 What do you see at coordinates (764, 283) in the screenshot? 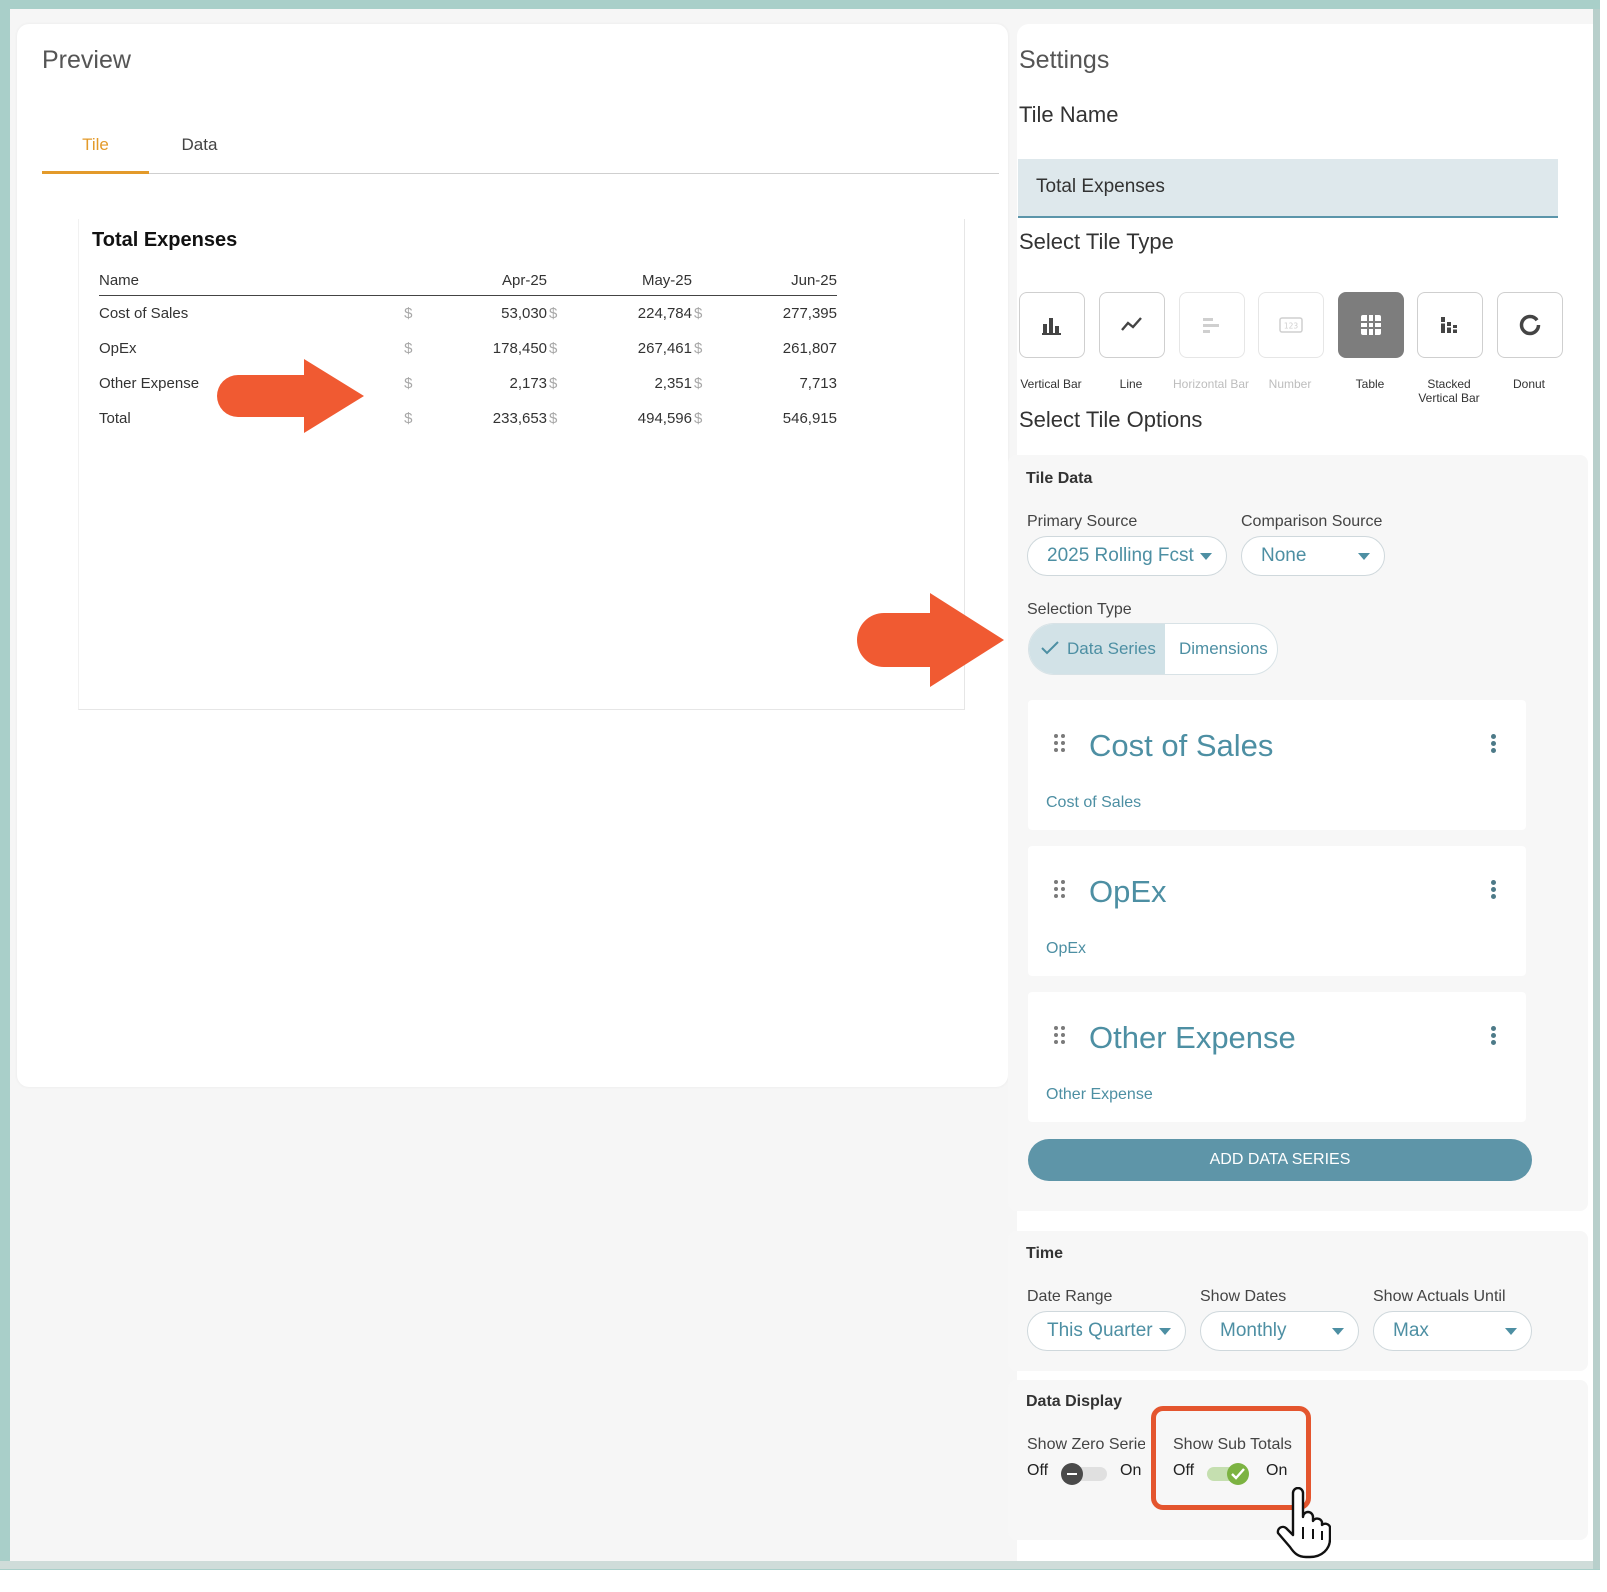
I see `column-header: Jun-25` at bounding box center [764, 283].